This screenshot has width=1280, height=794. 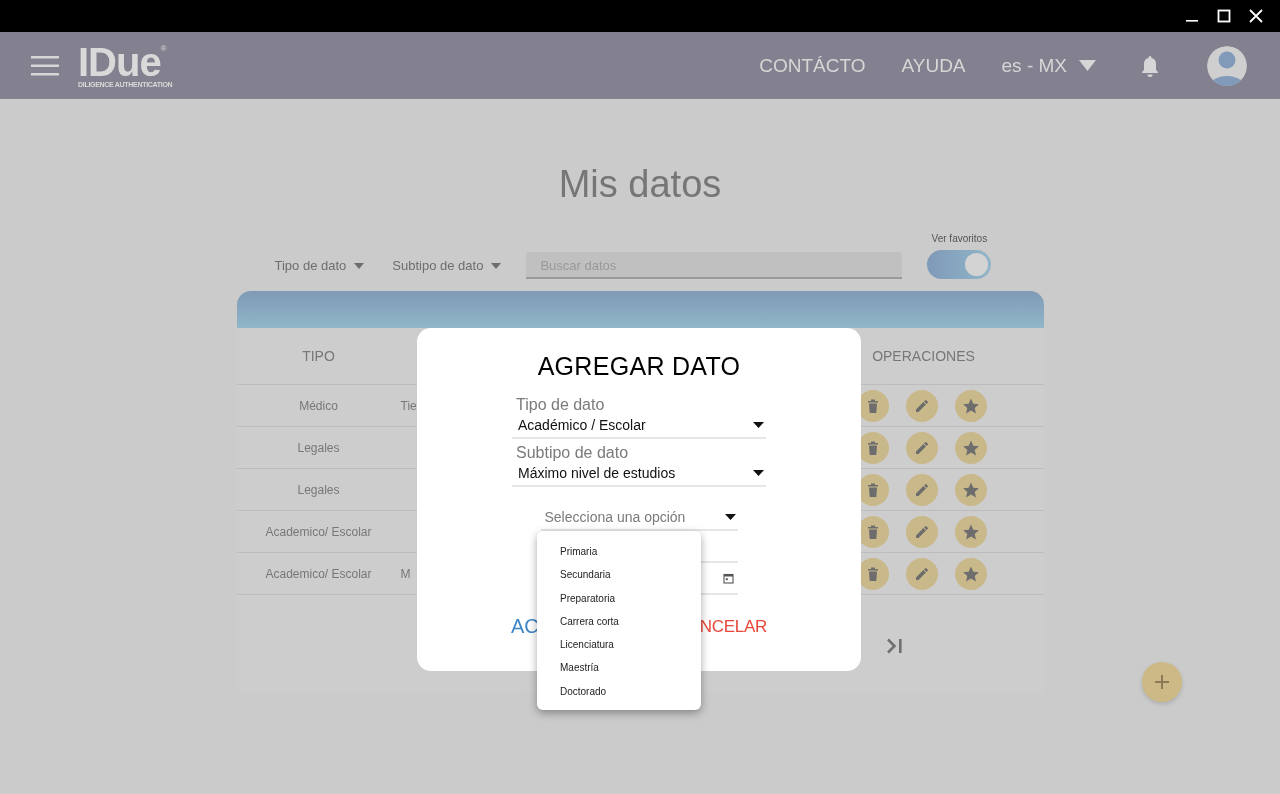 What do you see at coordinates (119, 62) in the screenshot?
I see `logo-wordmark: IDue` at bounding box center [119, 62].